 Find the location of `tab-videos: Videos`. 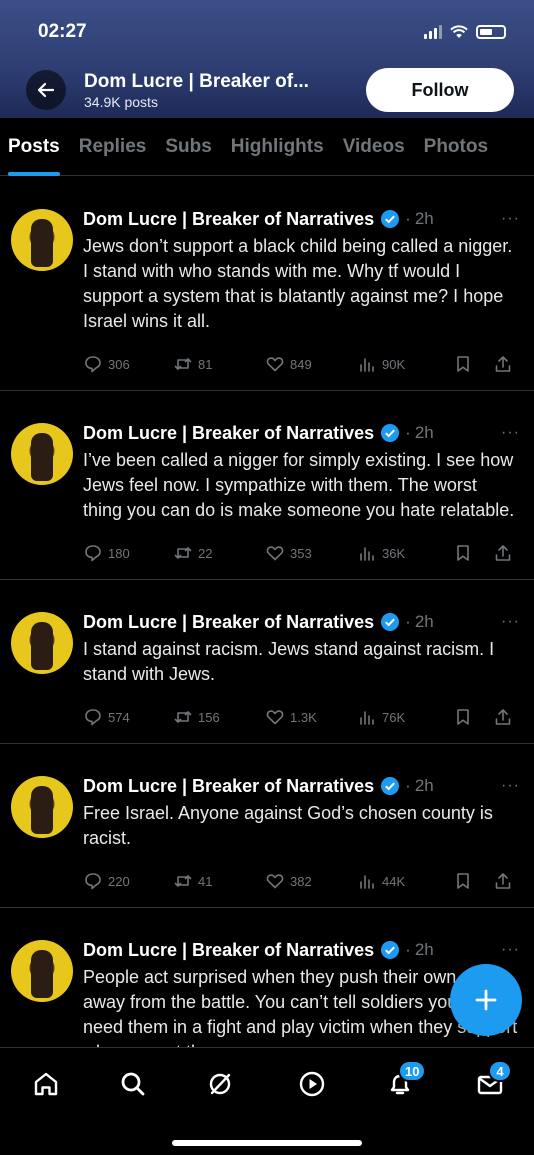

tab-videos: Videos is located at coordinates (374, 147).